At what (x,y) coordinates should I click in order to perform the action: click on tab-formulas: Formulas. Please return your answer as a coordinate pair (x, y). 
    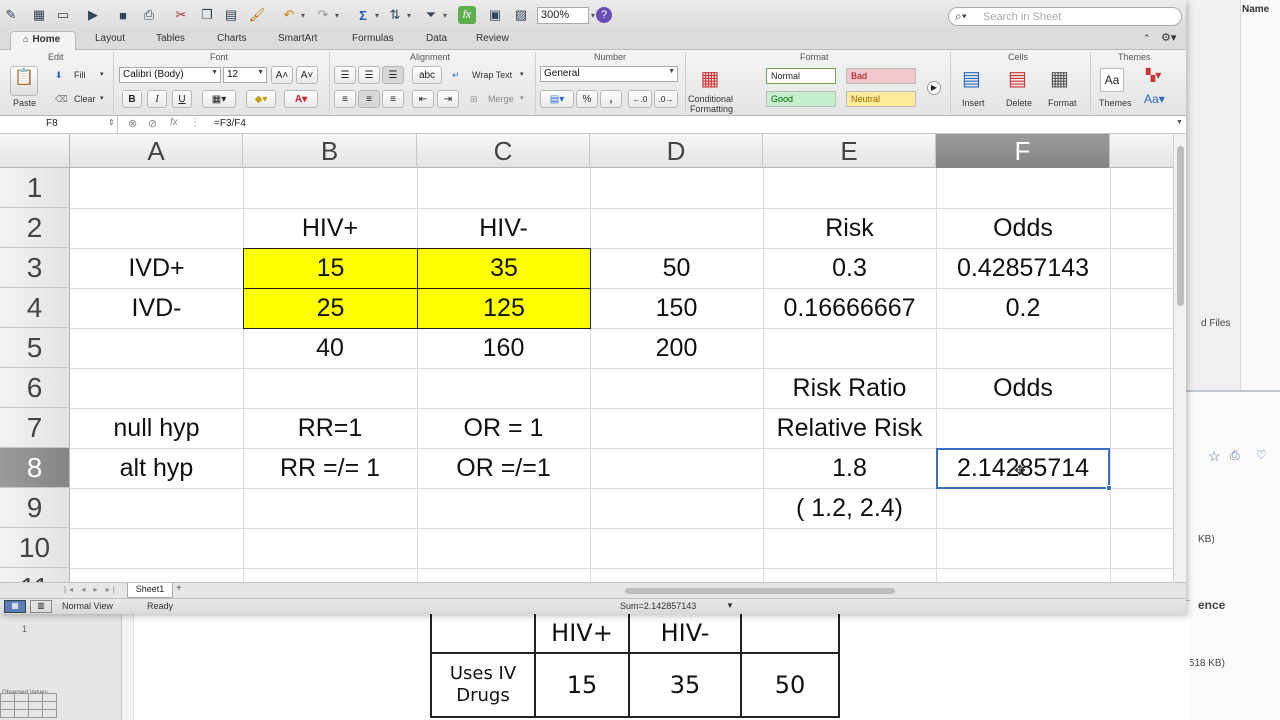
    Looking at the image, I should click on (373, 38).